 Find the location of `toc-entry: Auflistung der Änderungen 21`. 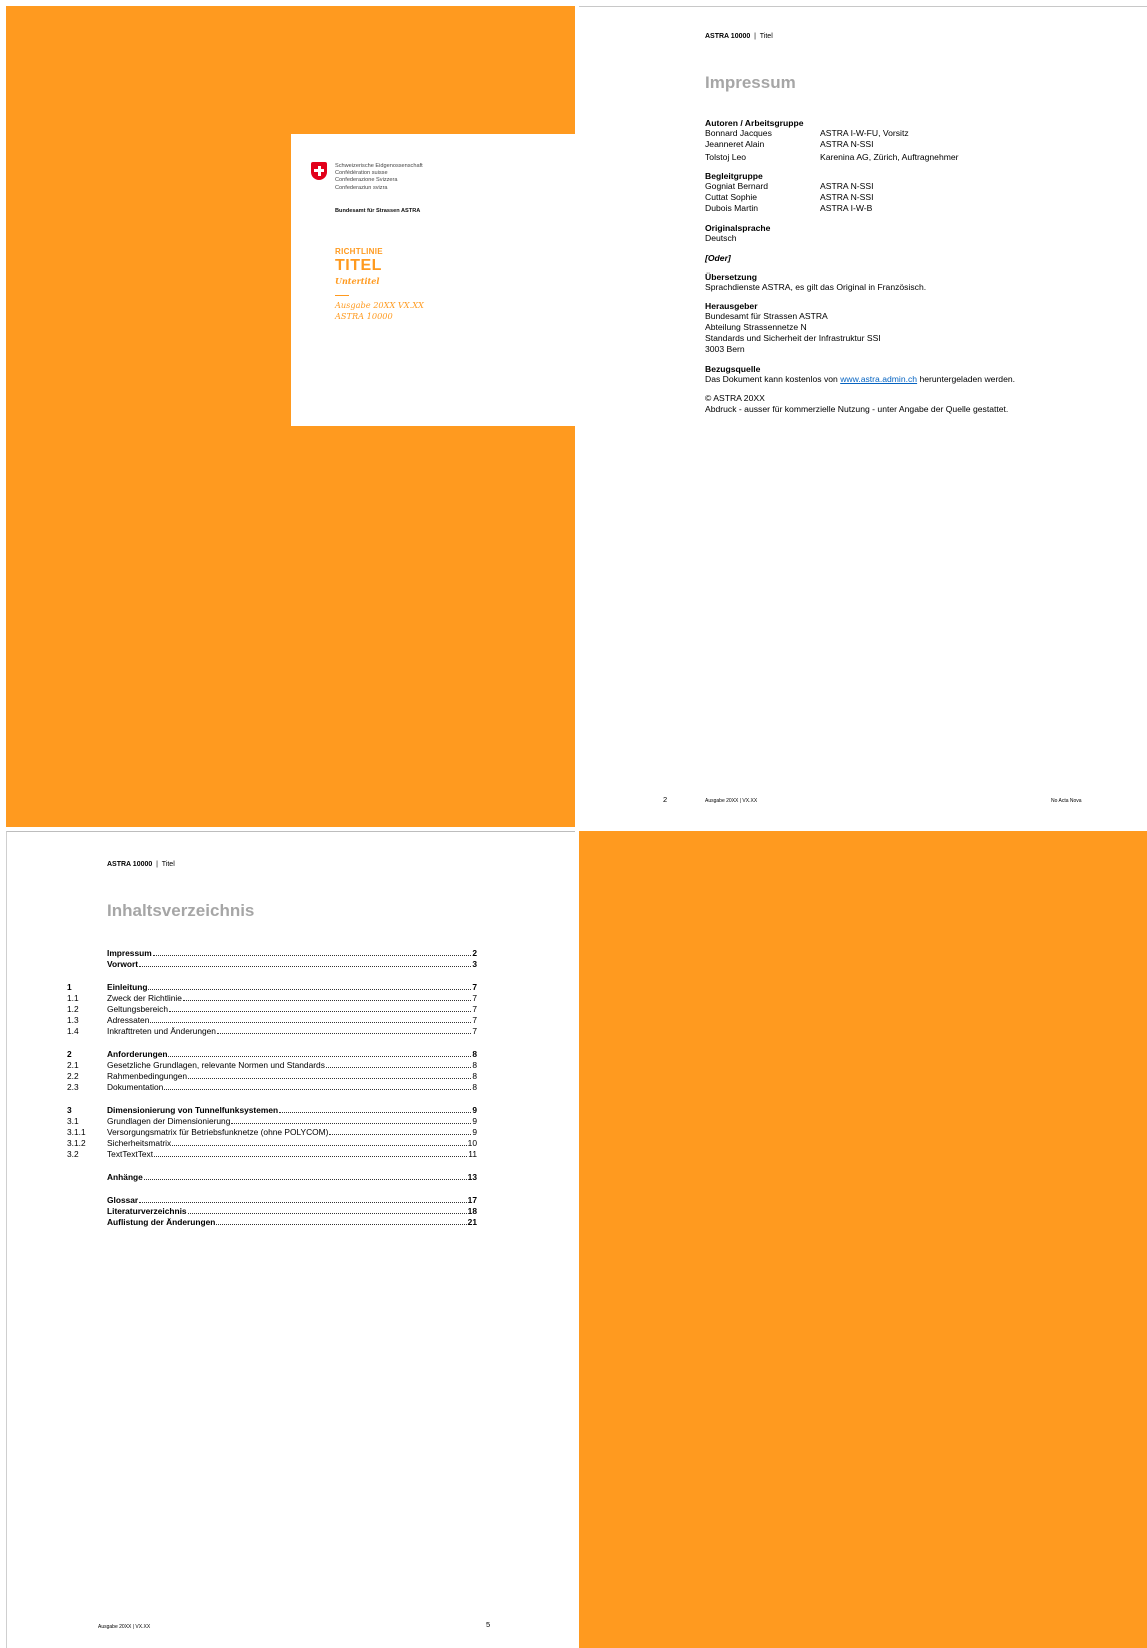

toc-entry: Auflistung der Änderungen 21 is located at coordinates (272, 1222).